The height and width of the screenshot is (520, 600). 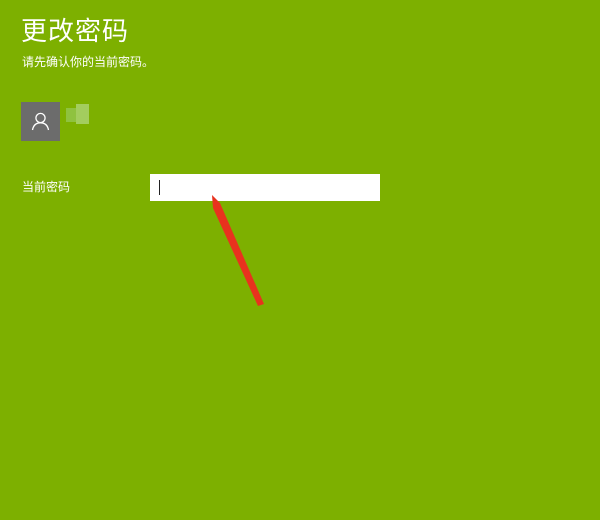 What do you see at coordinates (46, 187) in the screenshot?
I see `current-password-label: 当前密码` at bounding box center [46, 187].